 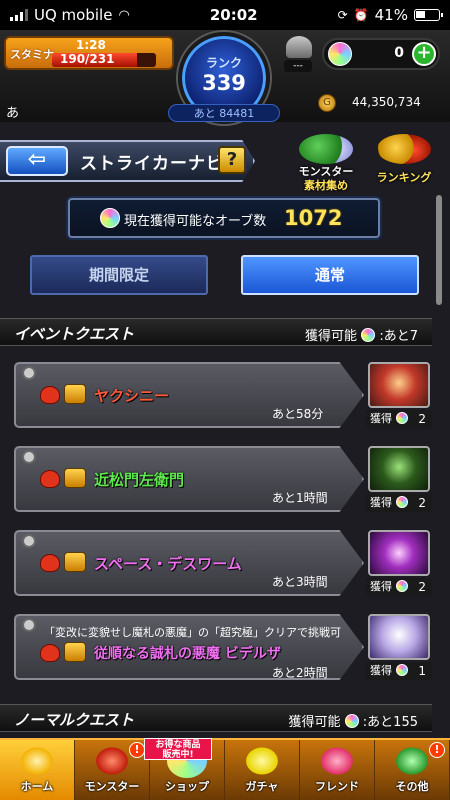 I want to click on material-collect-button: モンスター 素材集め, so click(x=326, y=163).